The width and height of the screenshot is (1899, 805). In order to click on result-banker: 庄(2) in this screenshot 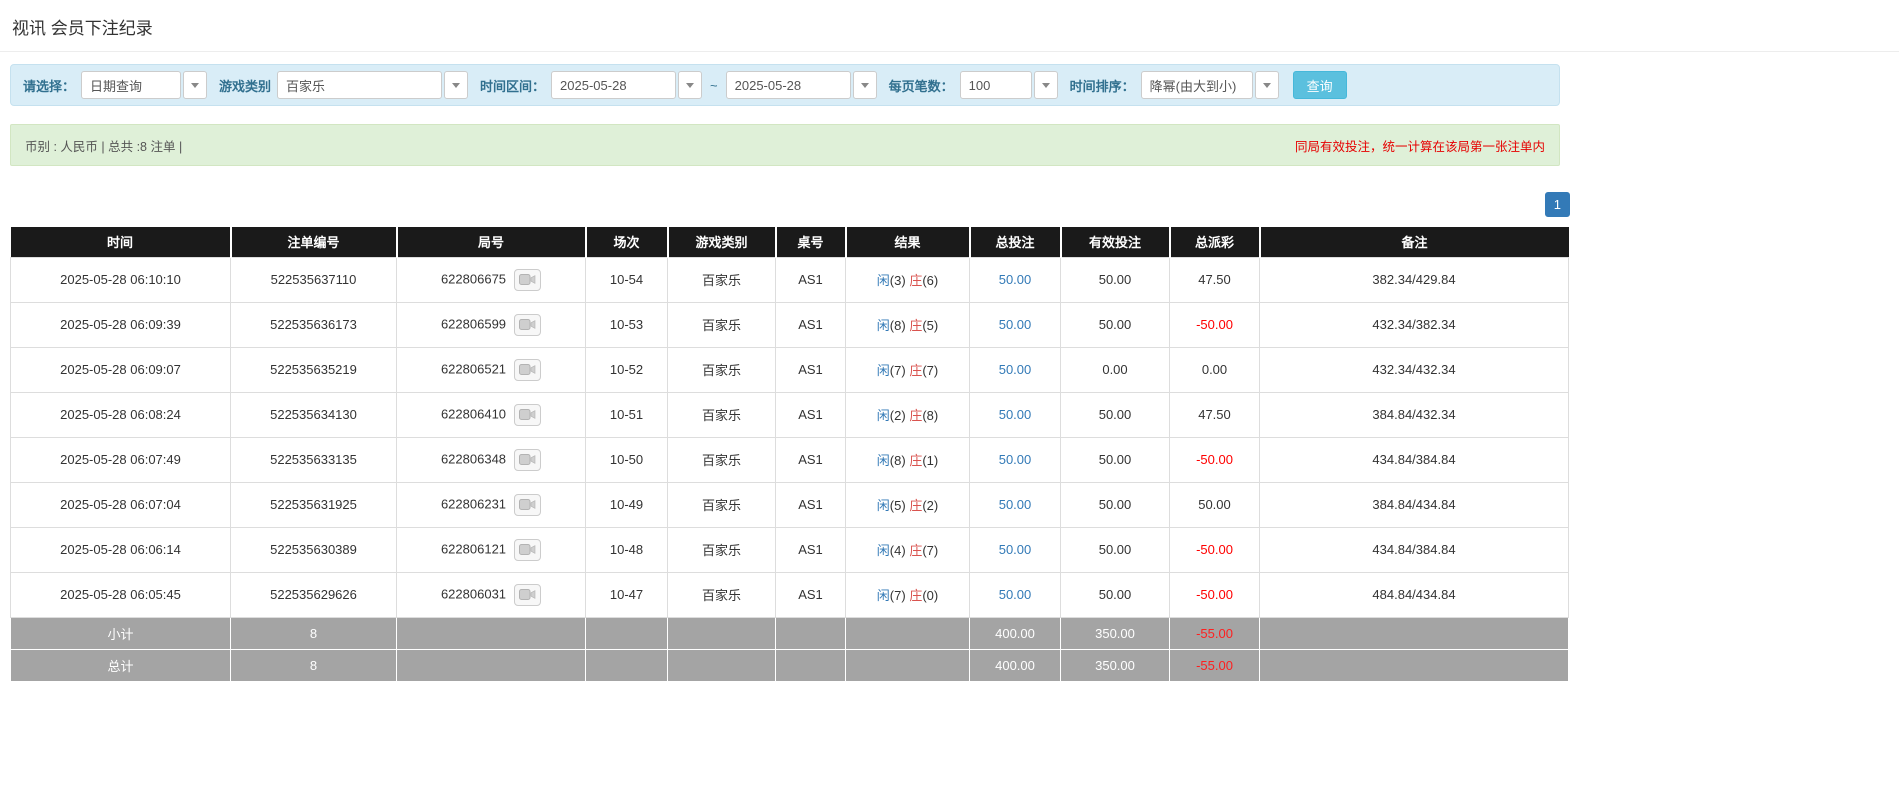, I will do `click(924, 505)`.